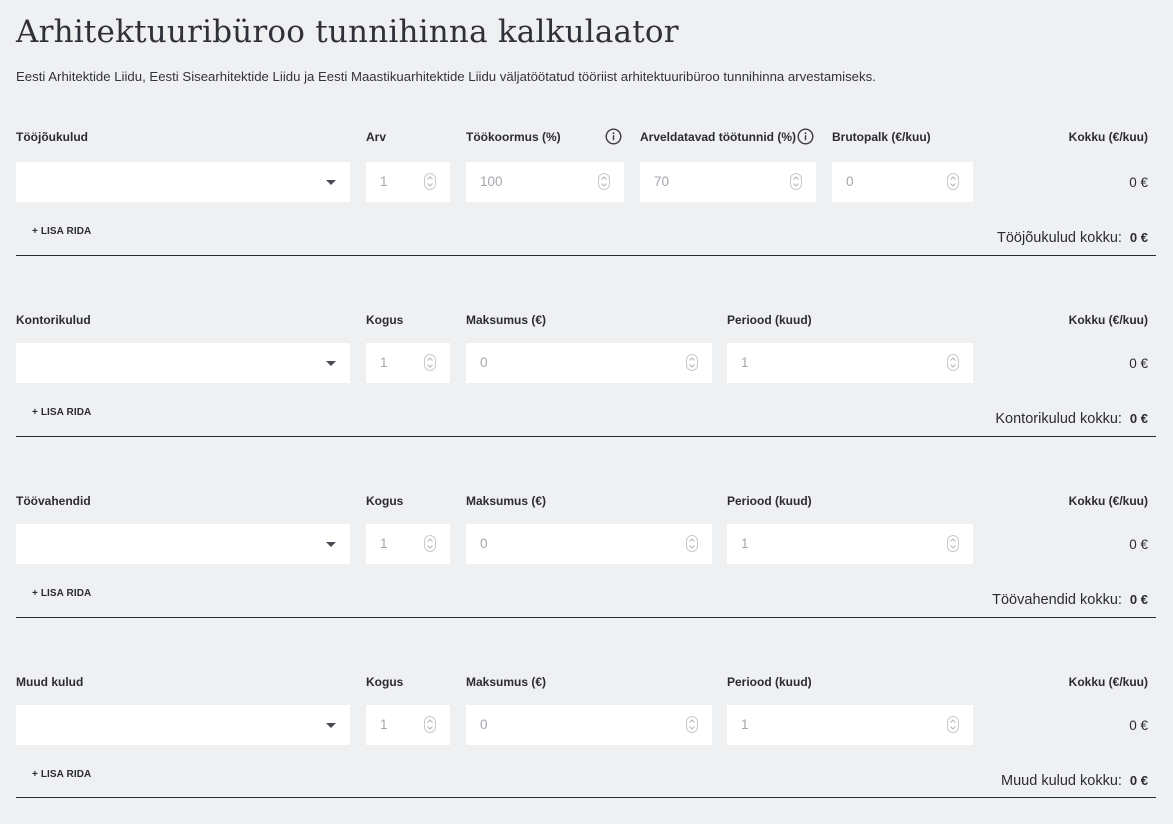 This screenshot has height=824, width=1173. Describe the element at coordinates (769, 320) in the screenshot. I see `office-period-header: Periood (kuud)` at that location.